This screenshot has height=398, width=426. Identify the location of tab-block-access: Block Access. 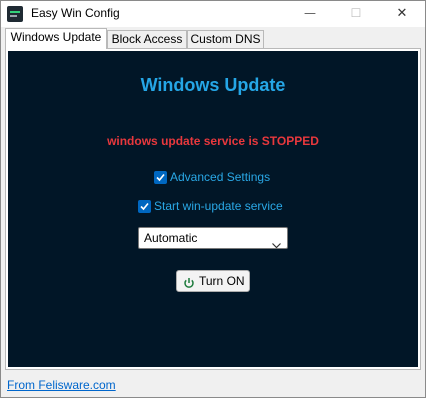
(147, 39).